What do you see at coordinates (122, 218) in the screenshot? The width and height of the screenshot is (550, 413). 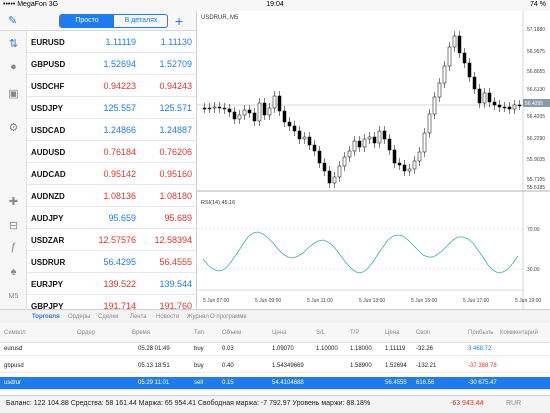 I see `quote-bid: 95.659` at bounding box center [122, 218].